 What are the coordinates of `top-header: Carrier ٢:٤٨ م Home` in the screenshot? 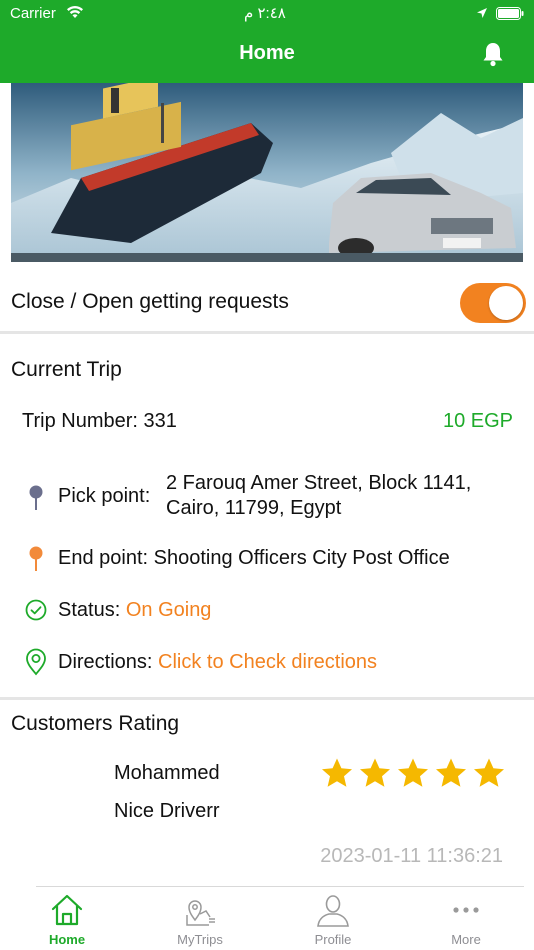 It's located at (267, 41).